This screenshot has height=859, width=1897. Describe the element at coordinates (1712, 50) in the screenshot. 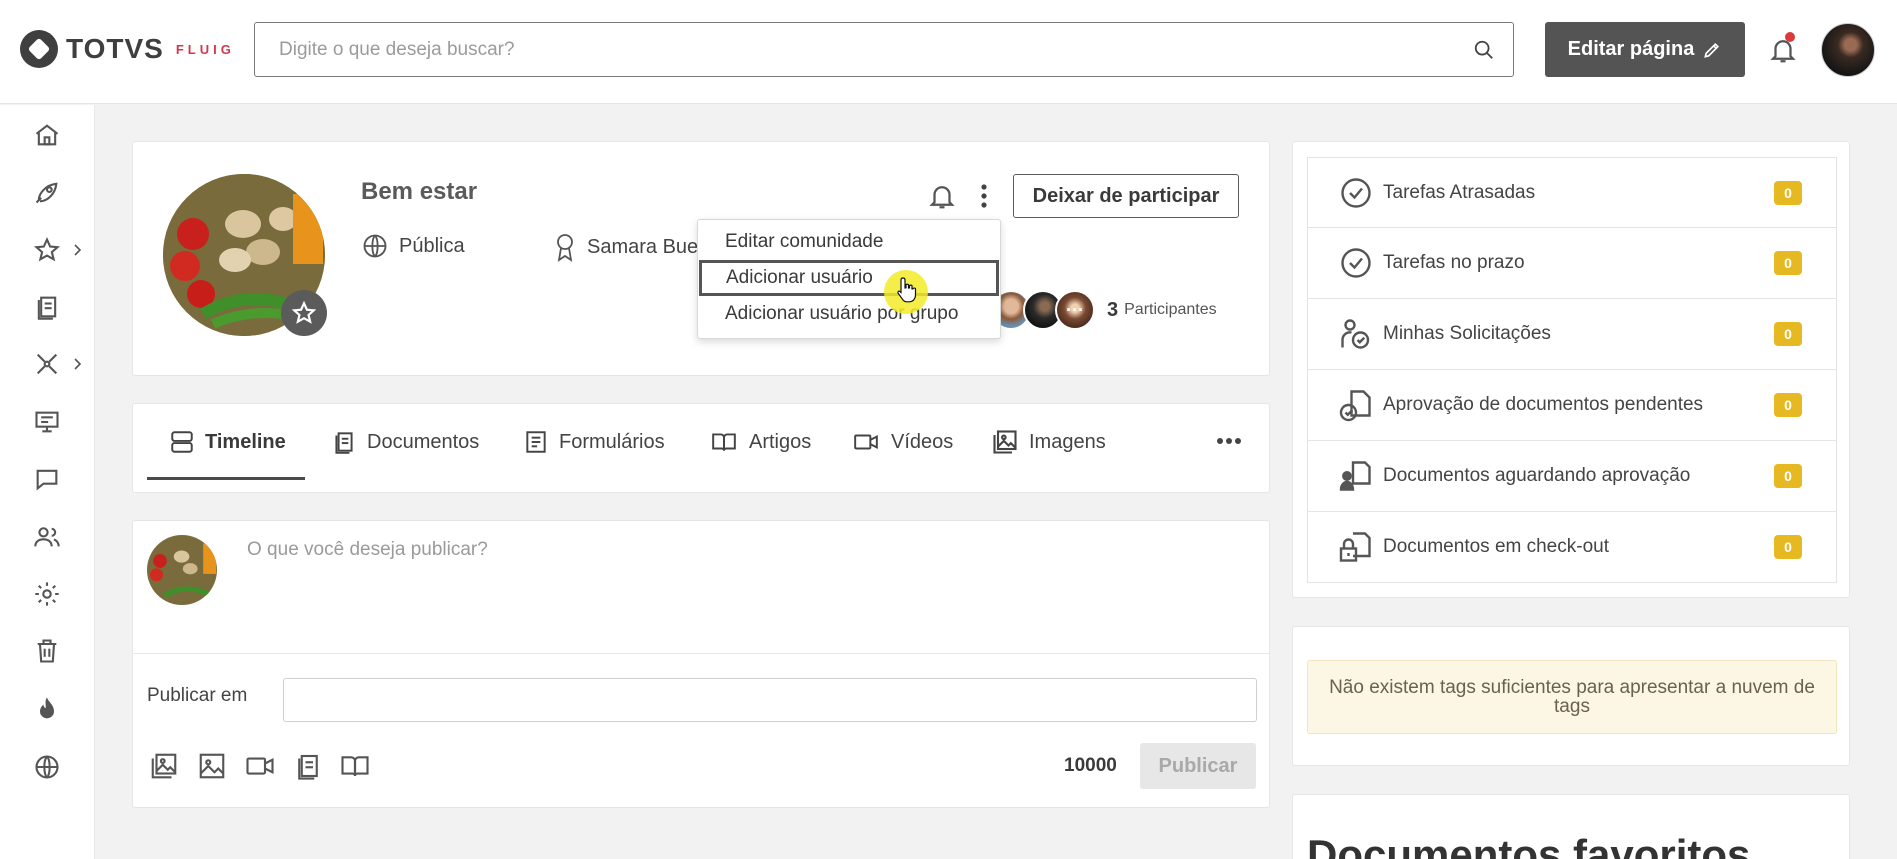

I see `edit-page-icon` at that location.